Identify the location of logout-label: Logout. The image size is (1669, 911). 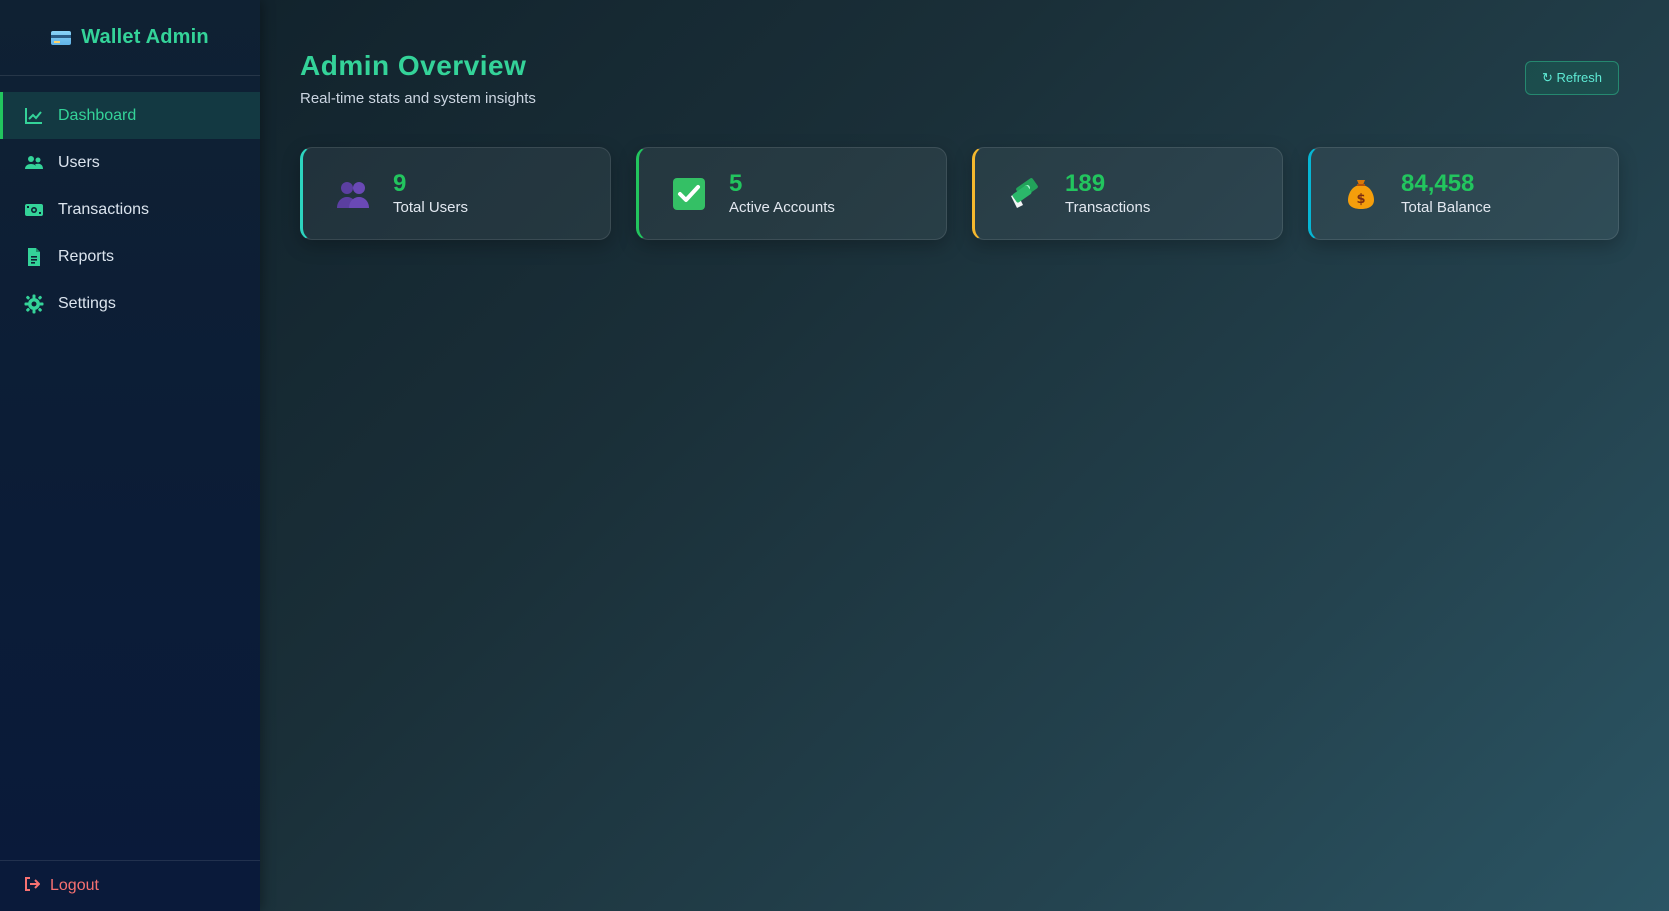
(74, 885).